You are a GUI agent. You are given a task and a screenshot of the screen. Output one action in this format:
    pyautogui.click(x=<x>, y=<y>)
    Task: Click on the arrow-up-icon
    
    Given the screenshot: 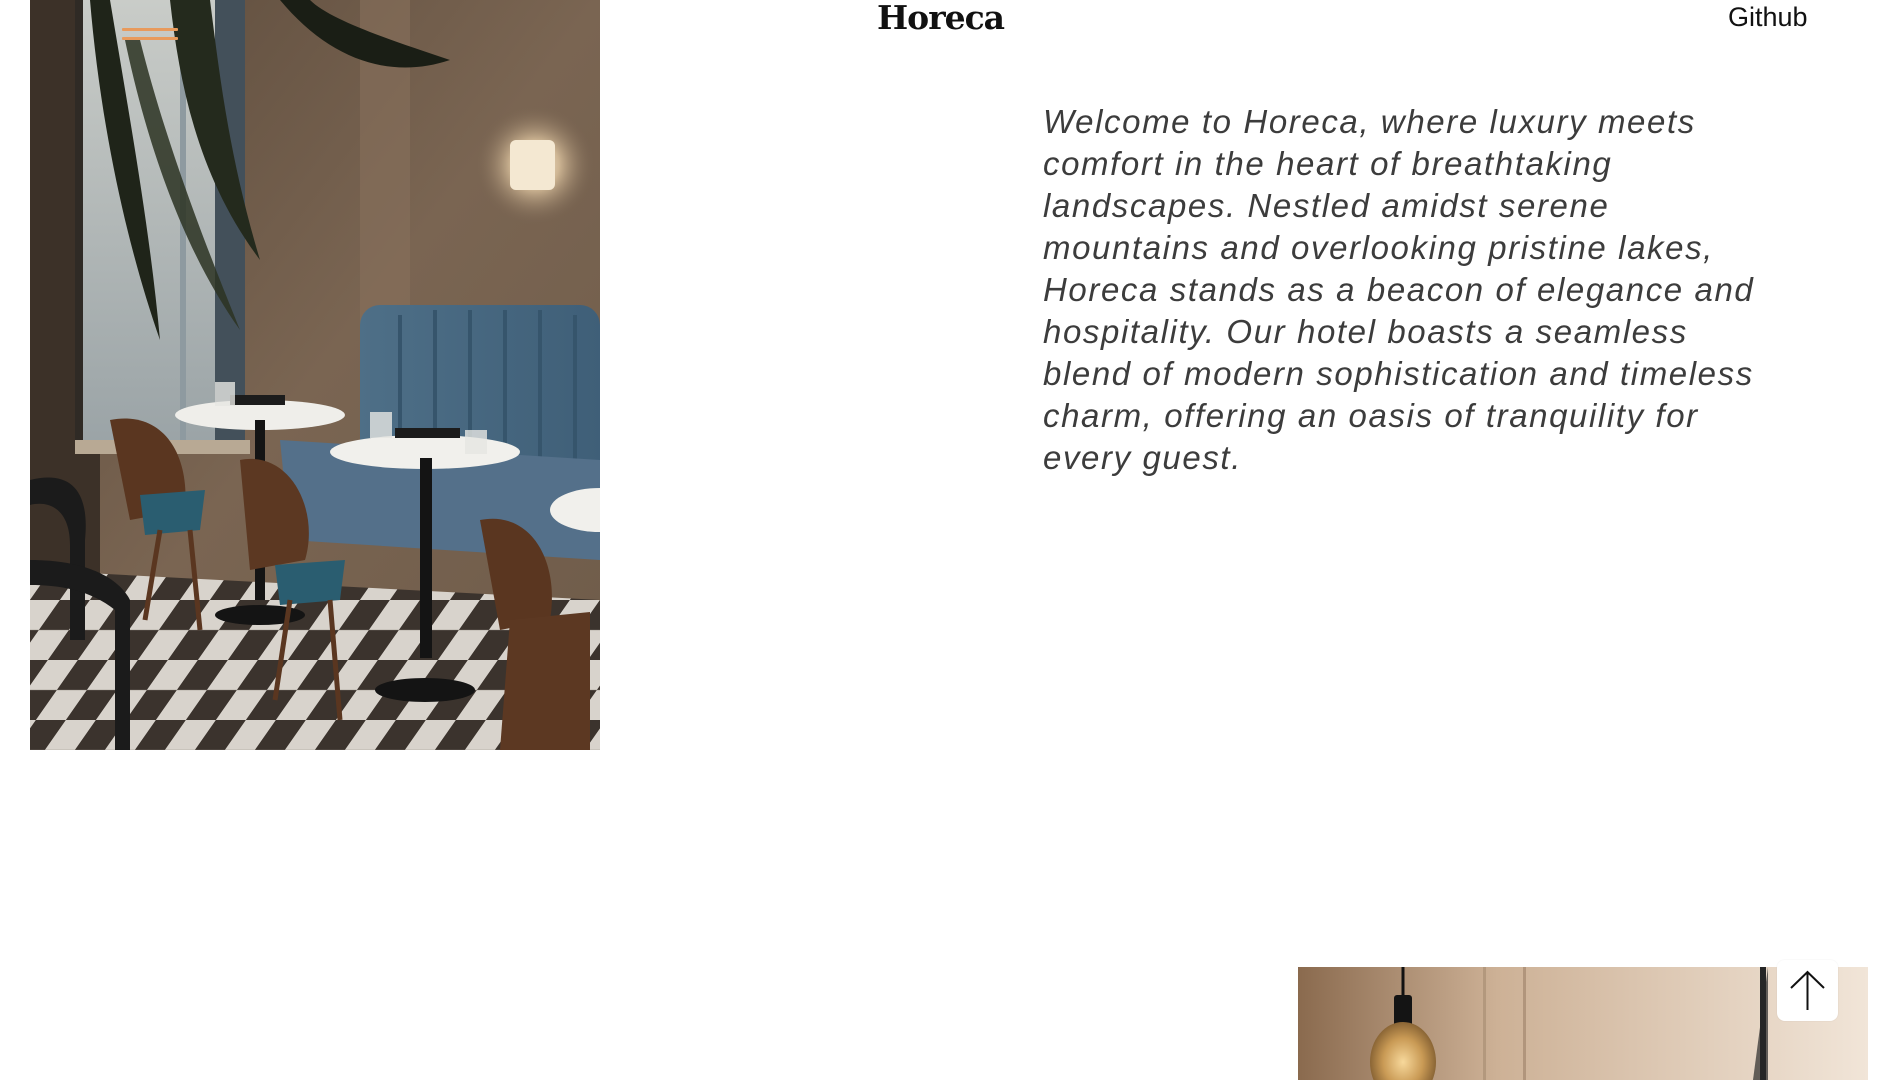 What is the action you would take?
    pyautogui.click(x=1807, y=990)
    